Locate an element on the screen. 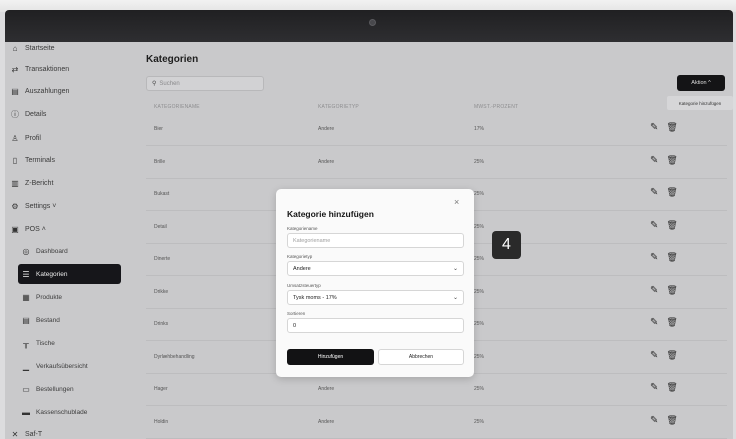 The image size is (736, 439). sidebar-item-label: Produkte is located at coordinates (49, 297).